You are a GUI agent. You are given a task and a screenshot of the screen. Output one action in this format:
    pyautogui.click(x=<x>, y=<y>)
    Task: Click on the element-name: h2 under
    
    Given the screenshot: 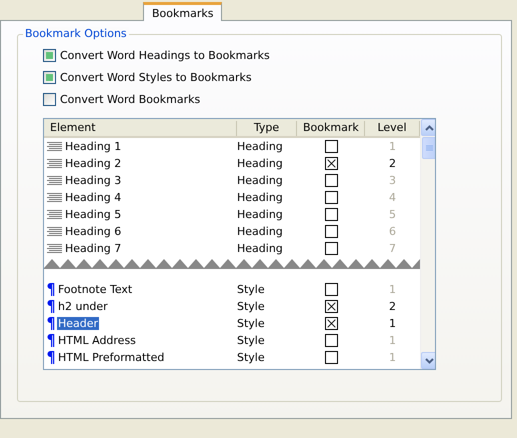 What is the action you would take?
    pyautogui.click(x=83, y=306)
    